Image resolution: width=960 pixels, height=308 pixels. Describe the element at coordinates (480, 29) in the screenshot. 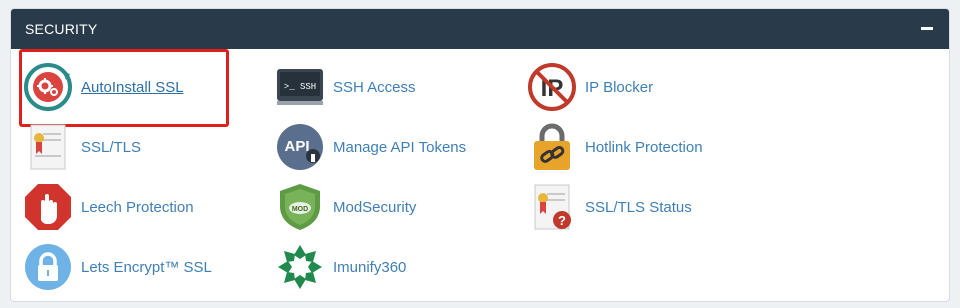

I see `panel-header: SECURITY` at that location.